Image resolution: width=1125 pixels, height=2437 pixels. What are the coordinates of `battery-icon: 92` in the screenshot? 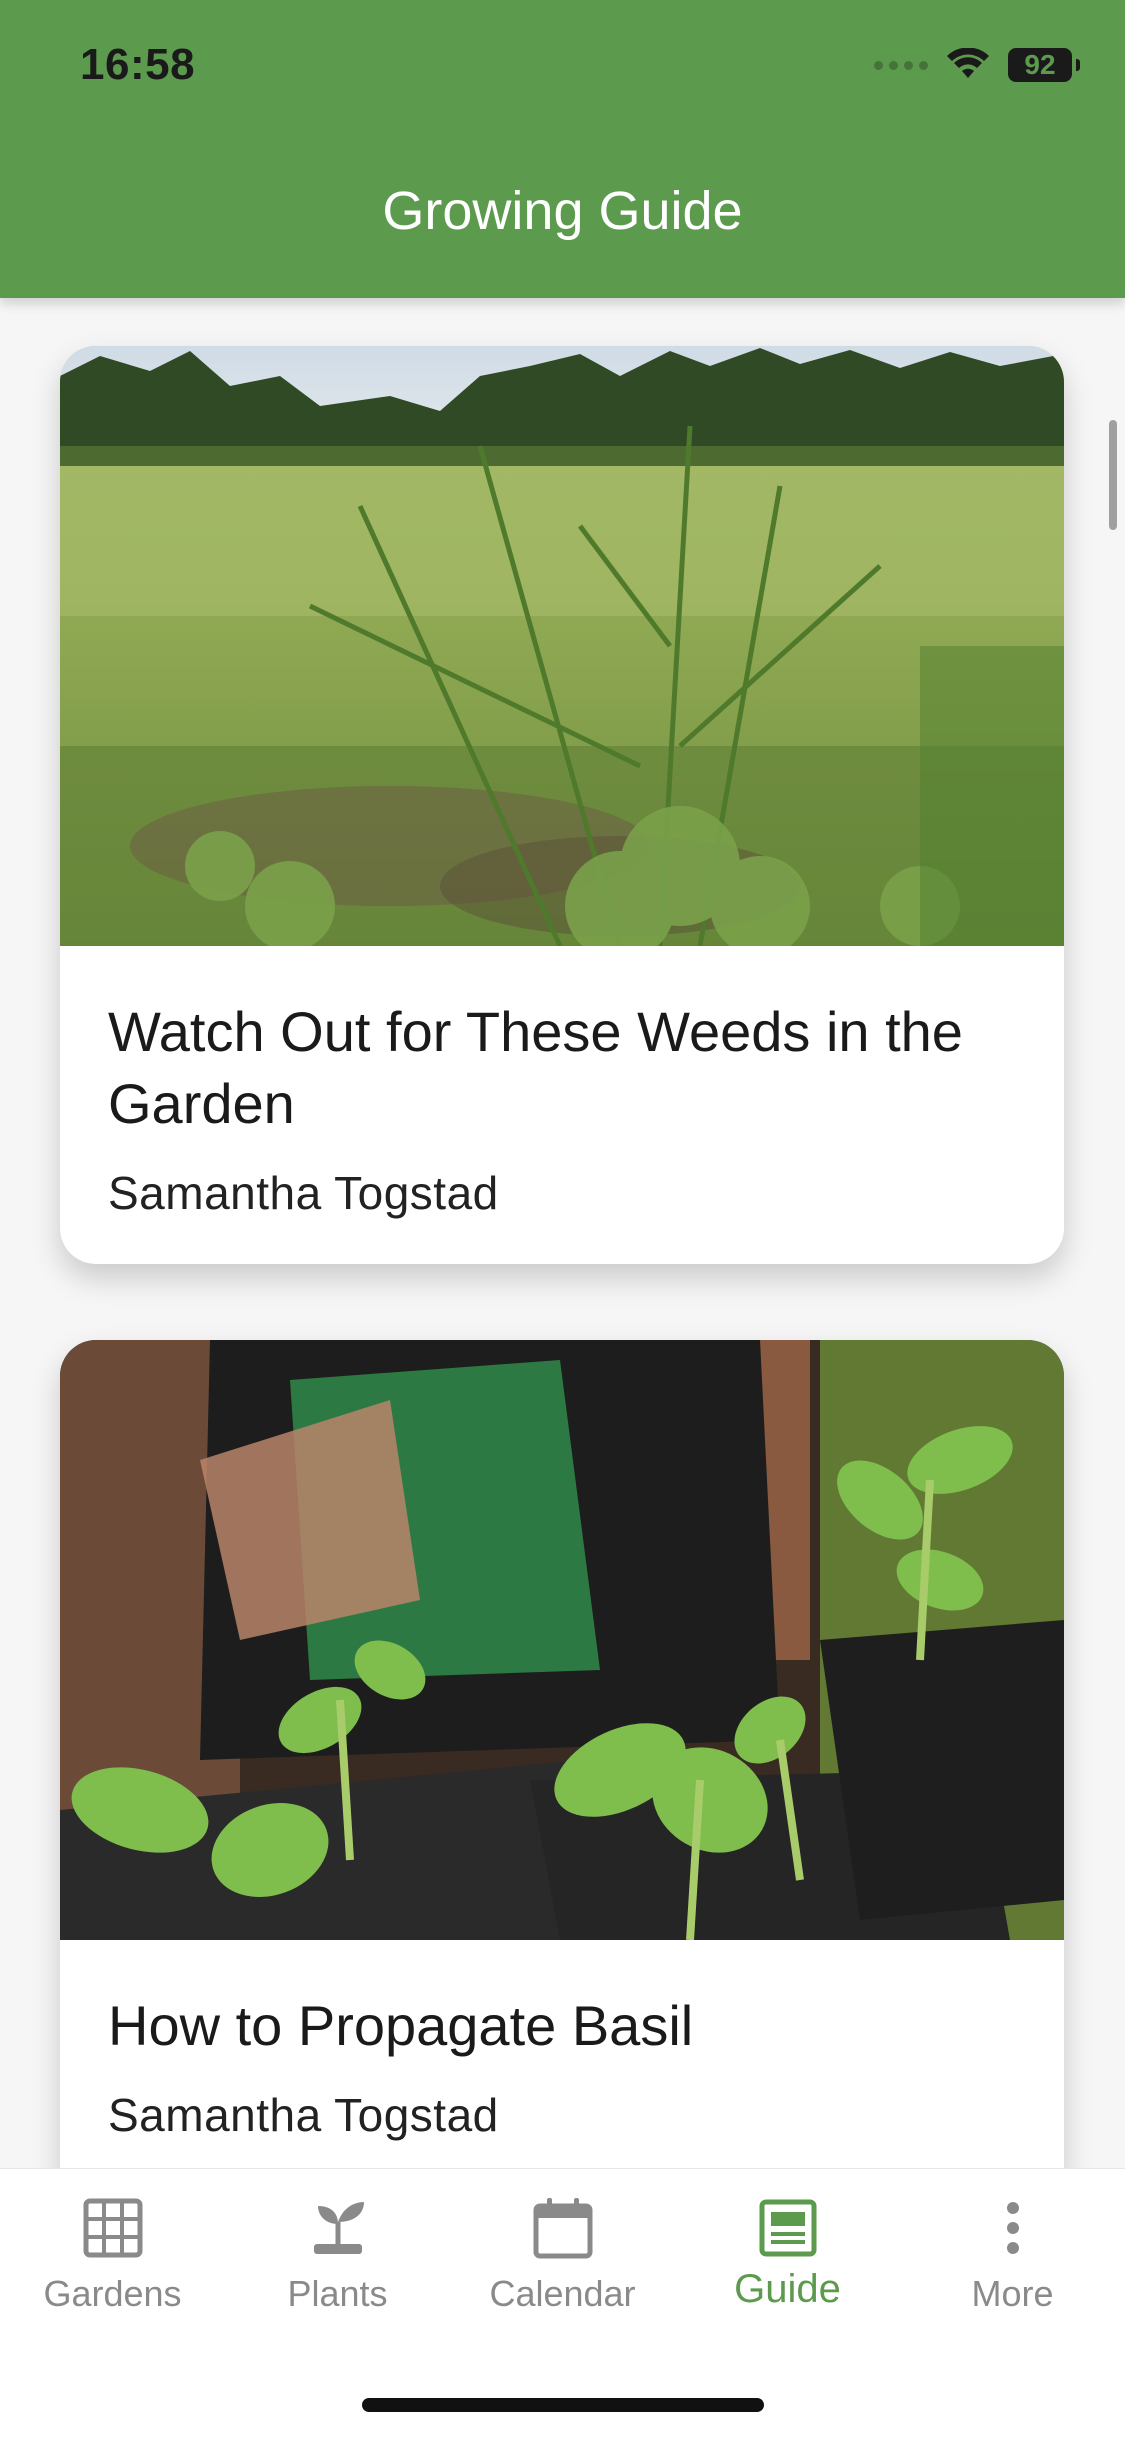 It's located at (1044, 65).